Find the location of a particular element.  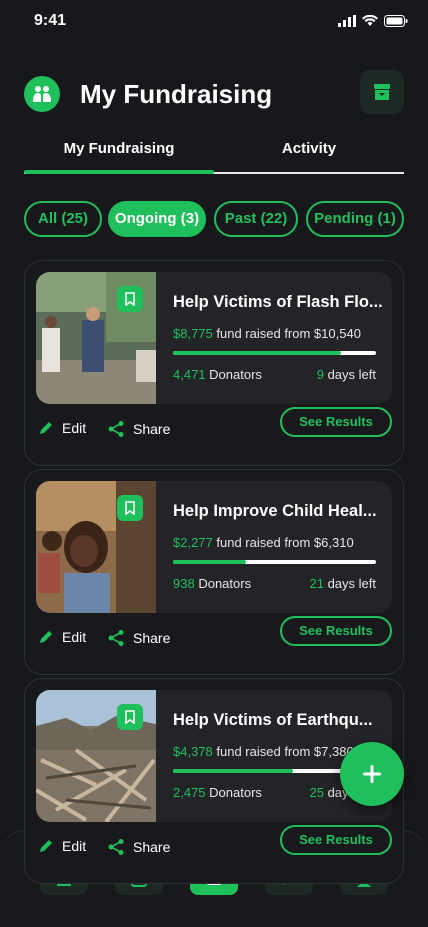

fund-raised: $8,775 fund raised from $10,540 is located at coordinates (267, 333).